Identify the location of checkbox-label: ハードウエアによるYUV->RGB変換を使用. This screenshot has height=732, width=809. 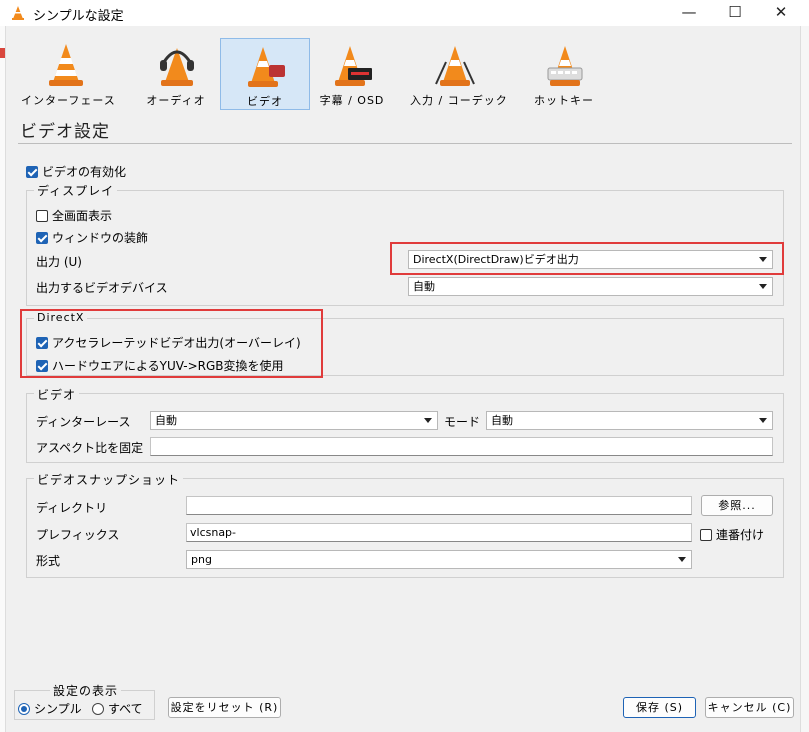
(168, 366).